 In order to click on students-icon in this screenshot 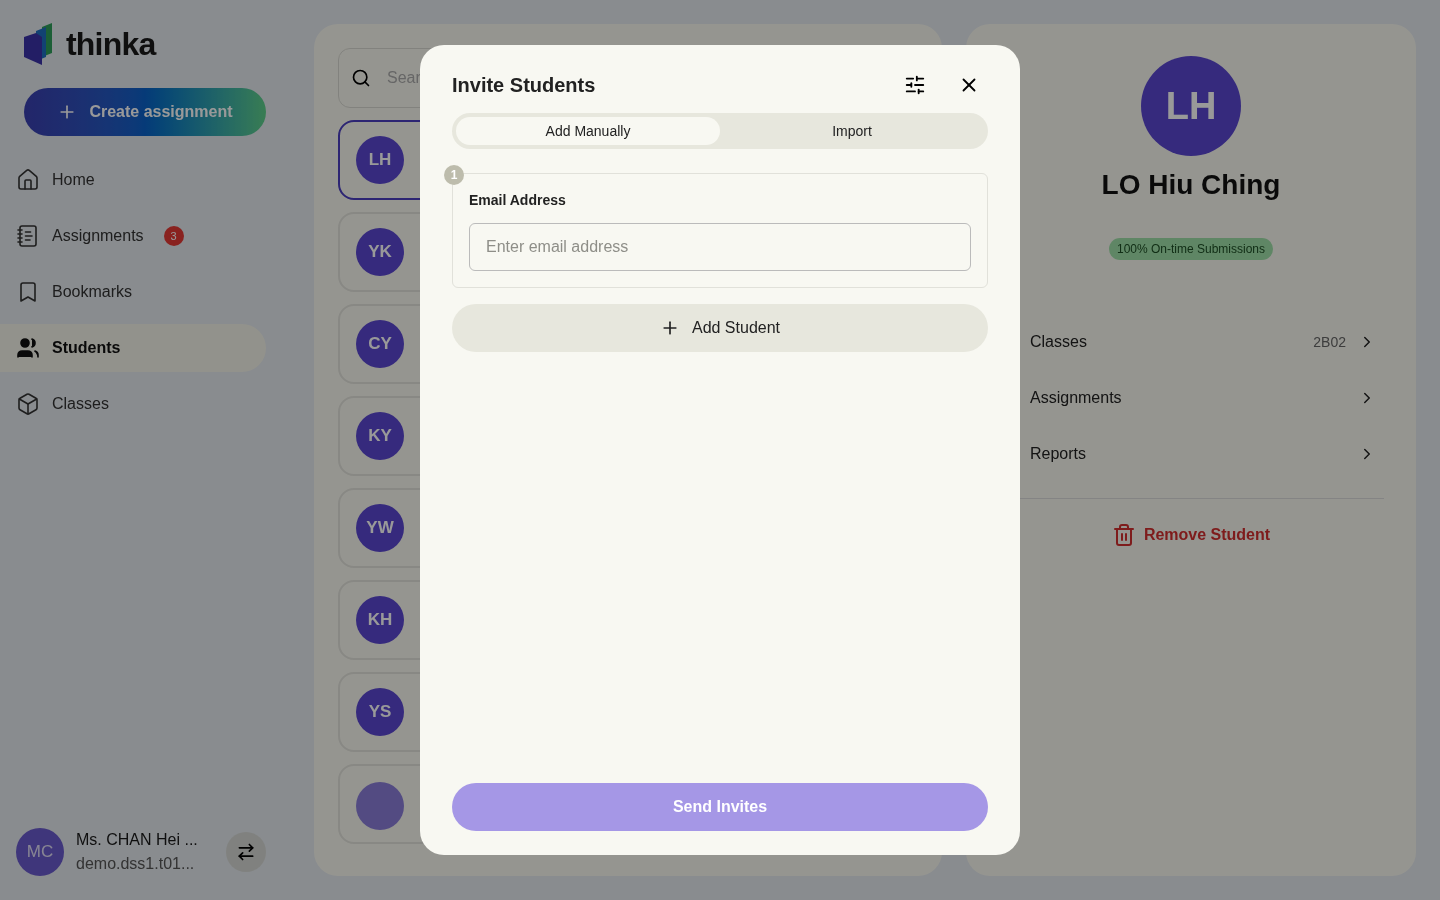, I will do `click(28, 348)`.